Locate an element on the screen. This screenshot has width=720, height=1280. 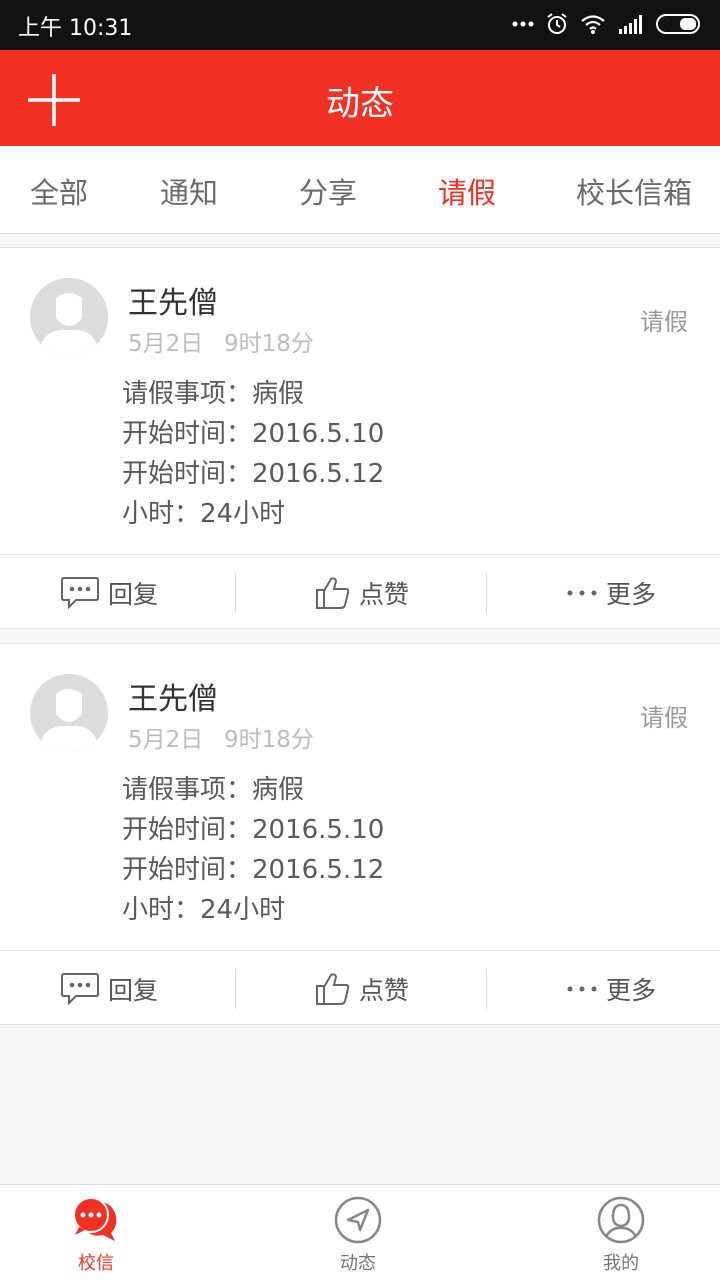
status-icons is located at coordinates (607, 24).